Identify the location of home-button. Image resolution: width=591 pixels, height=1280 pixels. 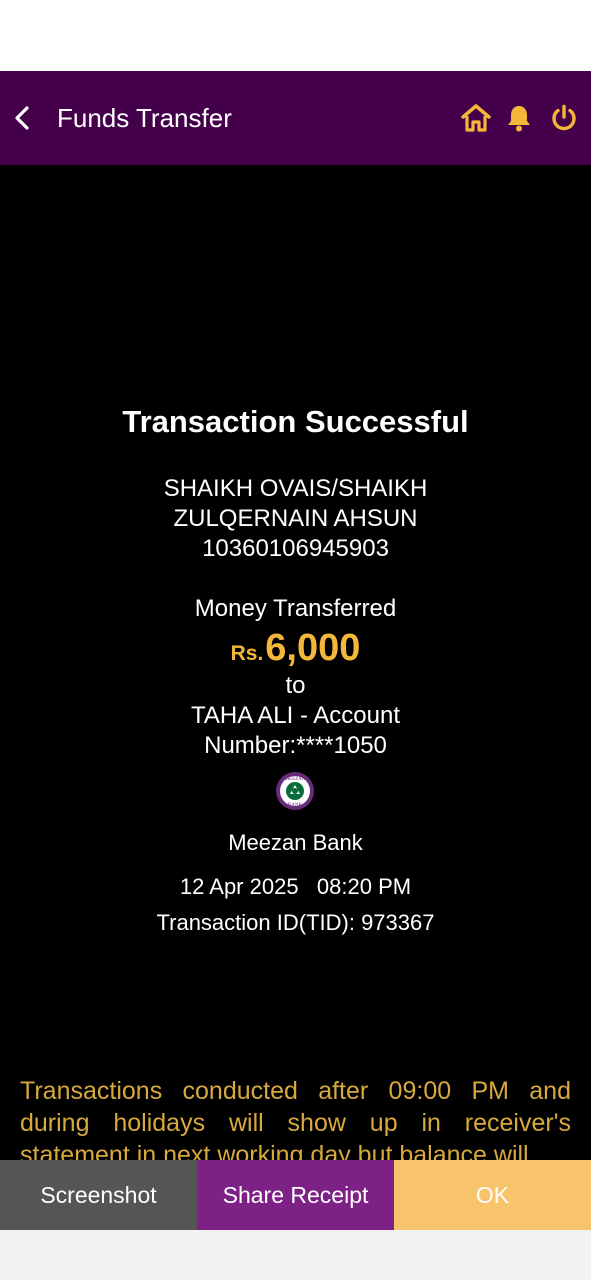
(476, 118).